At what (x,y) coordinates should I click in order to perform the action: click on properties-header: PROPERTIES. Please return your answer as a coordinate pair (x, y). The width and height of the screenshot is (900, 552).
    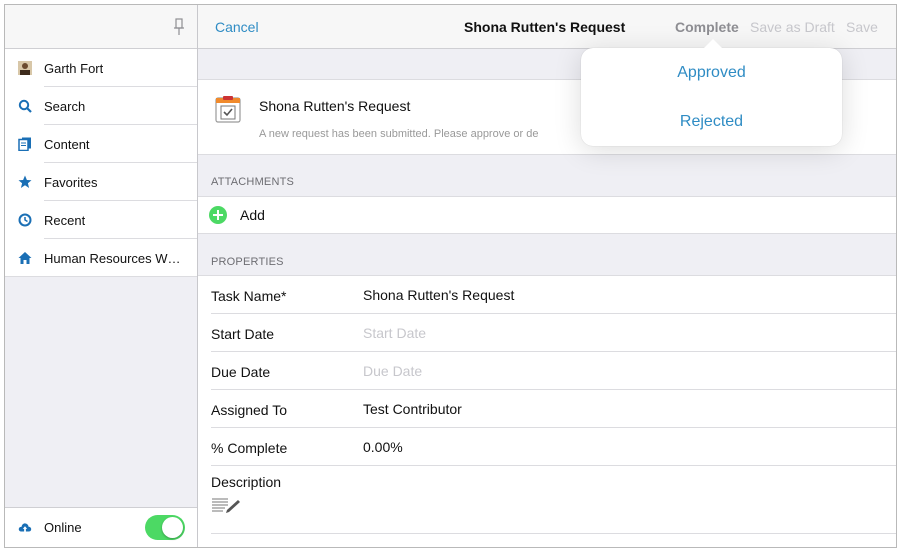
    Looking at the image, I should click on (247, 262).